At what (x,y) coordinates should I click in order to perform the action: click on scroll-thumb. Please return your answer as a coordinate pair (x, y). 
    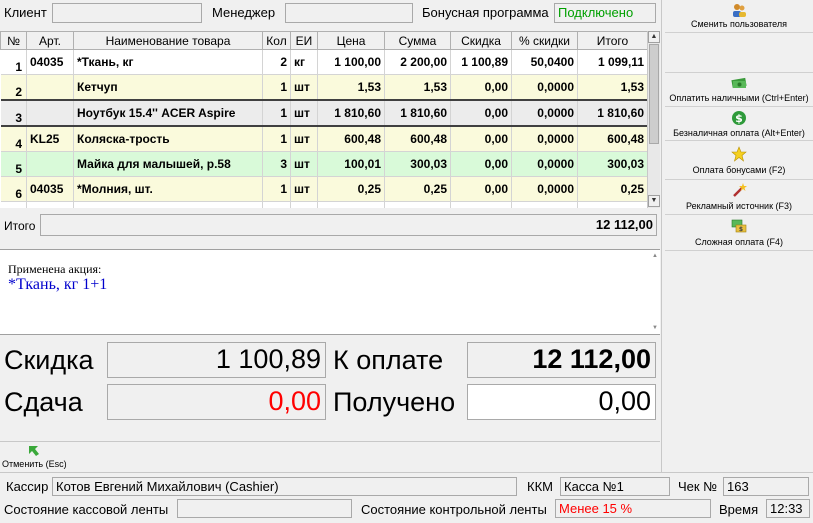
    Looking at the image, I should click on (654, 94).